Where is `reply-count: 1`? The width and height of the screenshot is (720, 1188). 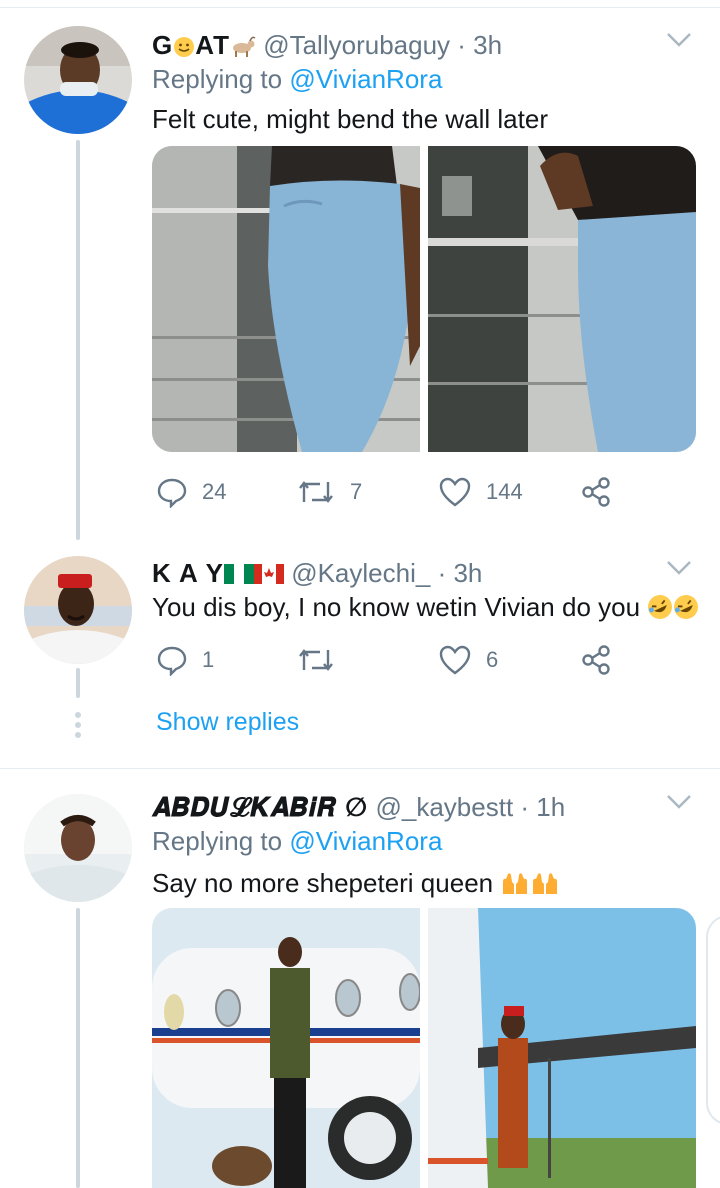 reply-count: 1 is located at coordinates (208, 659).